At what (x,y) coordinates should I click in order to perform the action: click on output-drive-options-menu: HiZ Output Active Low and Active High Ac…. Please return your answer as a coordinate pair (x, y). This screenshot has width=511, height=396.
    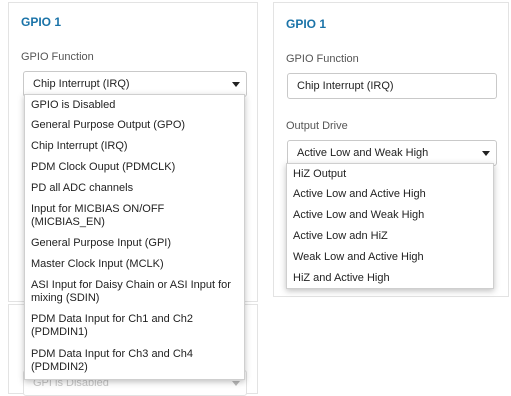
    Looking at the image, I should click on (390, 226).